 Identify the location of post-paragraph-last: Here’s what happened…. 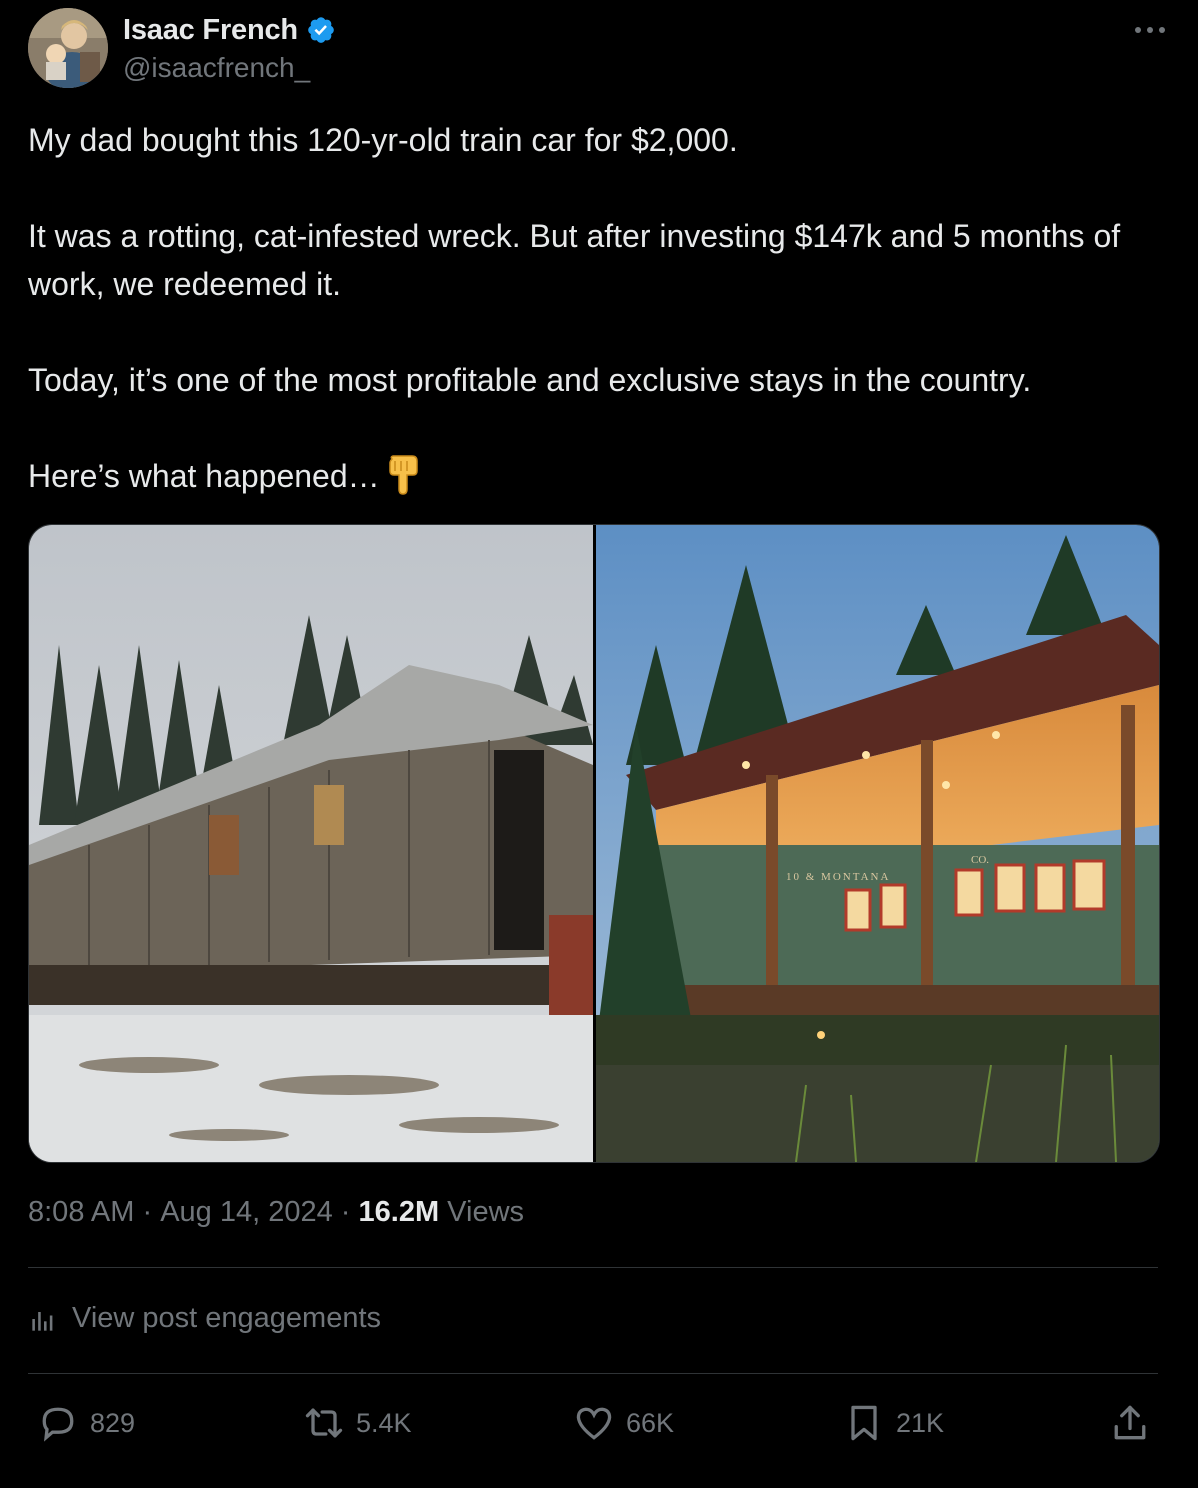
(598, 476).